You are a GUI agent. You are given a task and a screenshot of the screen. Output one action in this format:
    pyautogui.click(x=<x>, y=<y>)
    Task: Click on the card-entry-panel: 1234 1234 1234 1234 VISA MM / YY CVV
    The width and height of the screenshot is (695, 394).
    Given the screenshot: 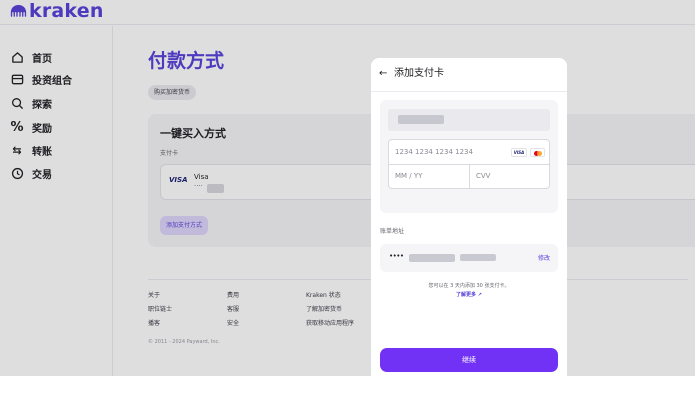 What is the action you would take?
    pyautogui.click(x=469, y=156)
    